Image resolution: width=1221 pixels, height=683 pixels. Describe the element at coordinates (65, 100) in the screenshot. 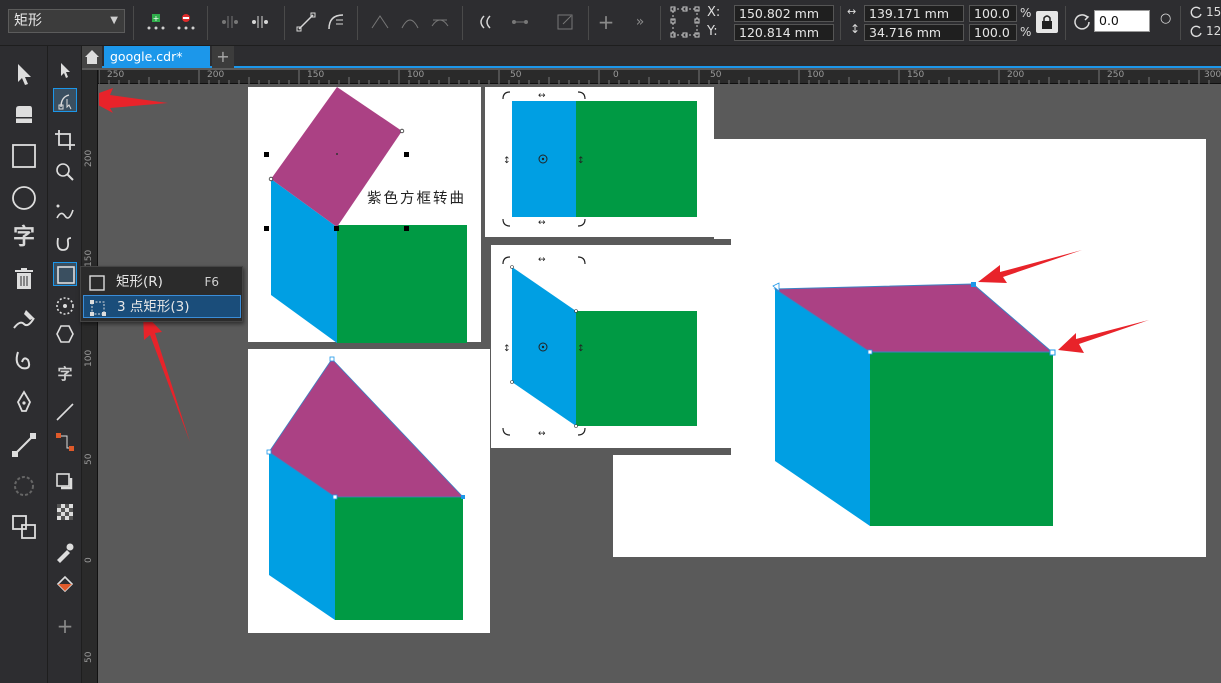

I see `shape-tool-icon` at that location.